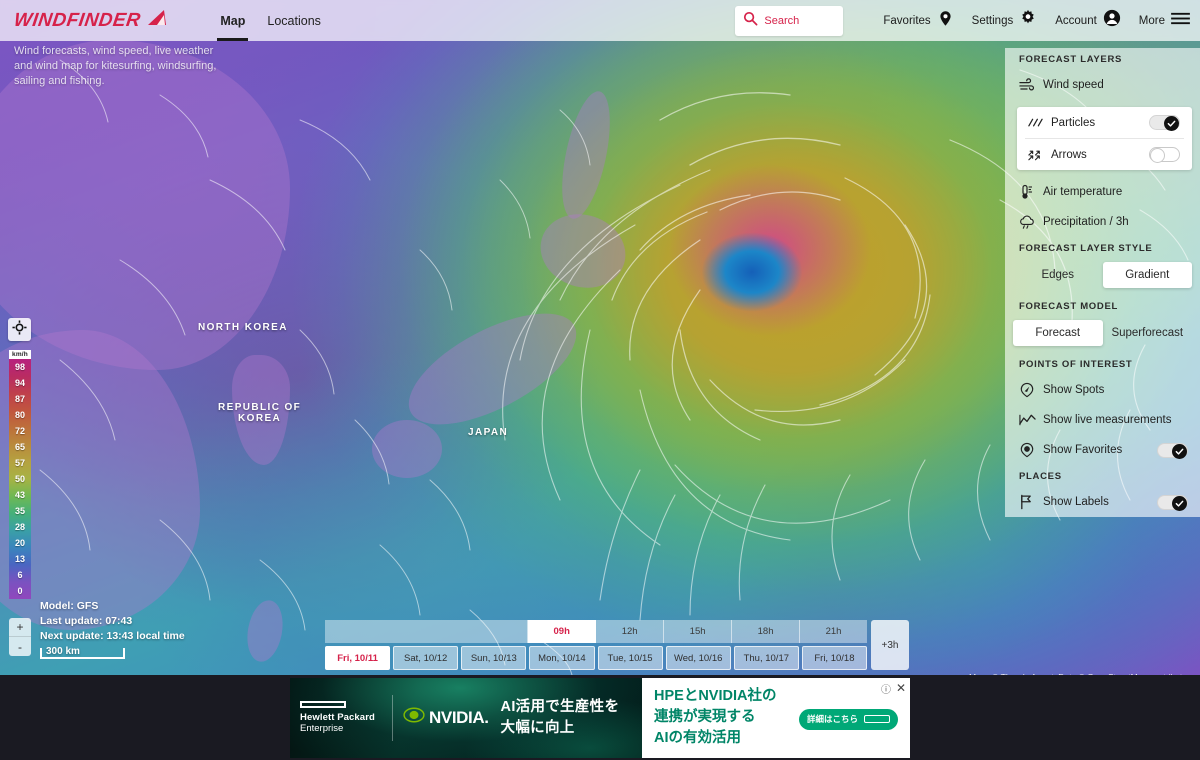 This screenshot has width=1200, height=760. Describe the element at coordinates (1029, 502) in the screenshot. I see `flag-label-icon` at that location.